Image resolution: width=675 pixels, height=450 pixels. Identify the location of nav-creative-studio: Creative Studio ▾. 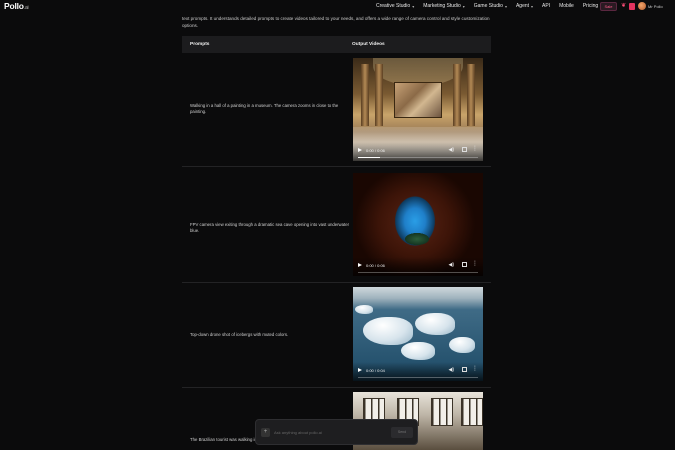
(395, 6).